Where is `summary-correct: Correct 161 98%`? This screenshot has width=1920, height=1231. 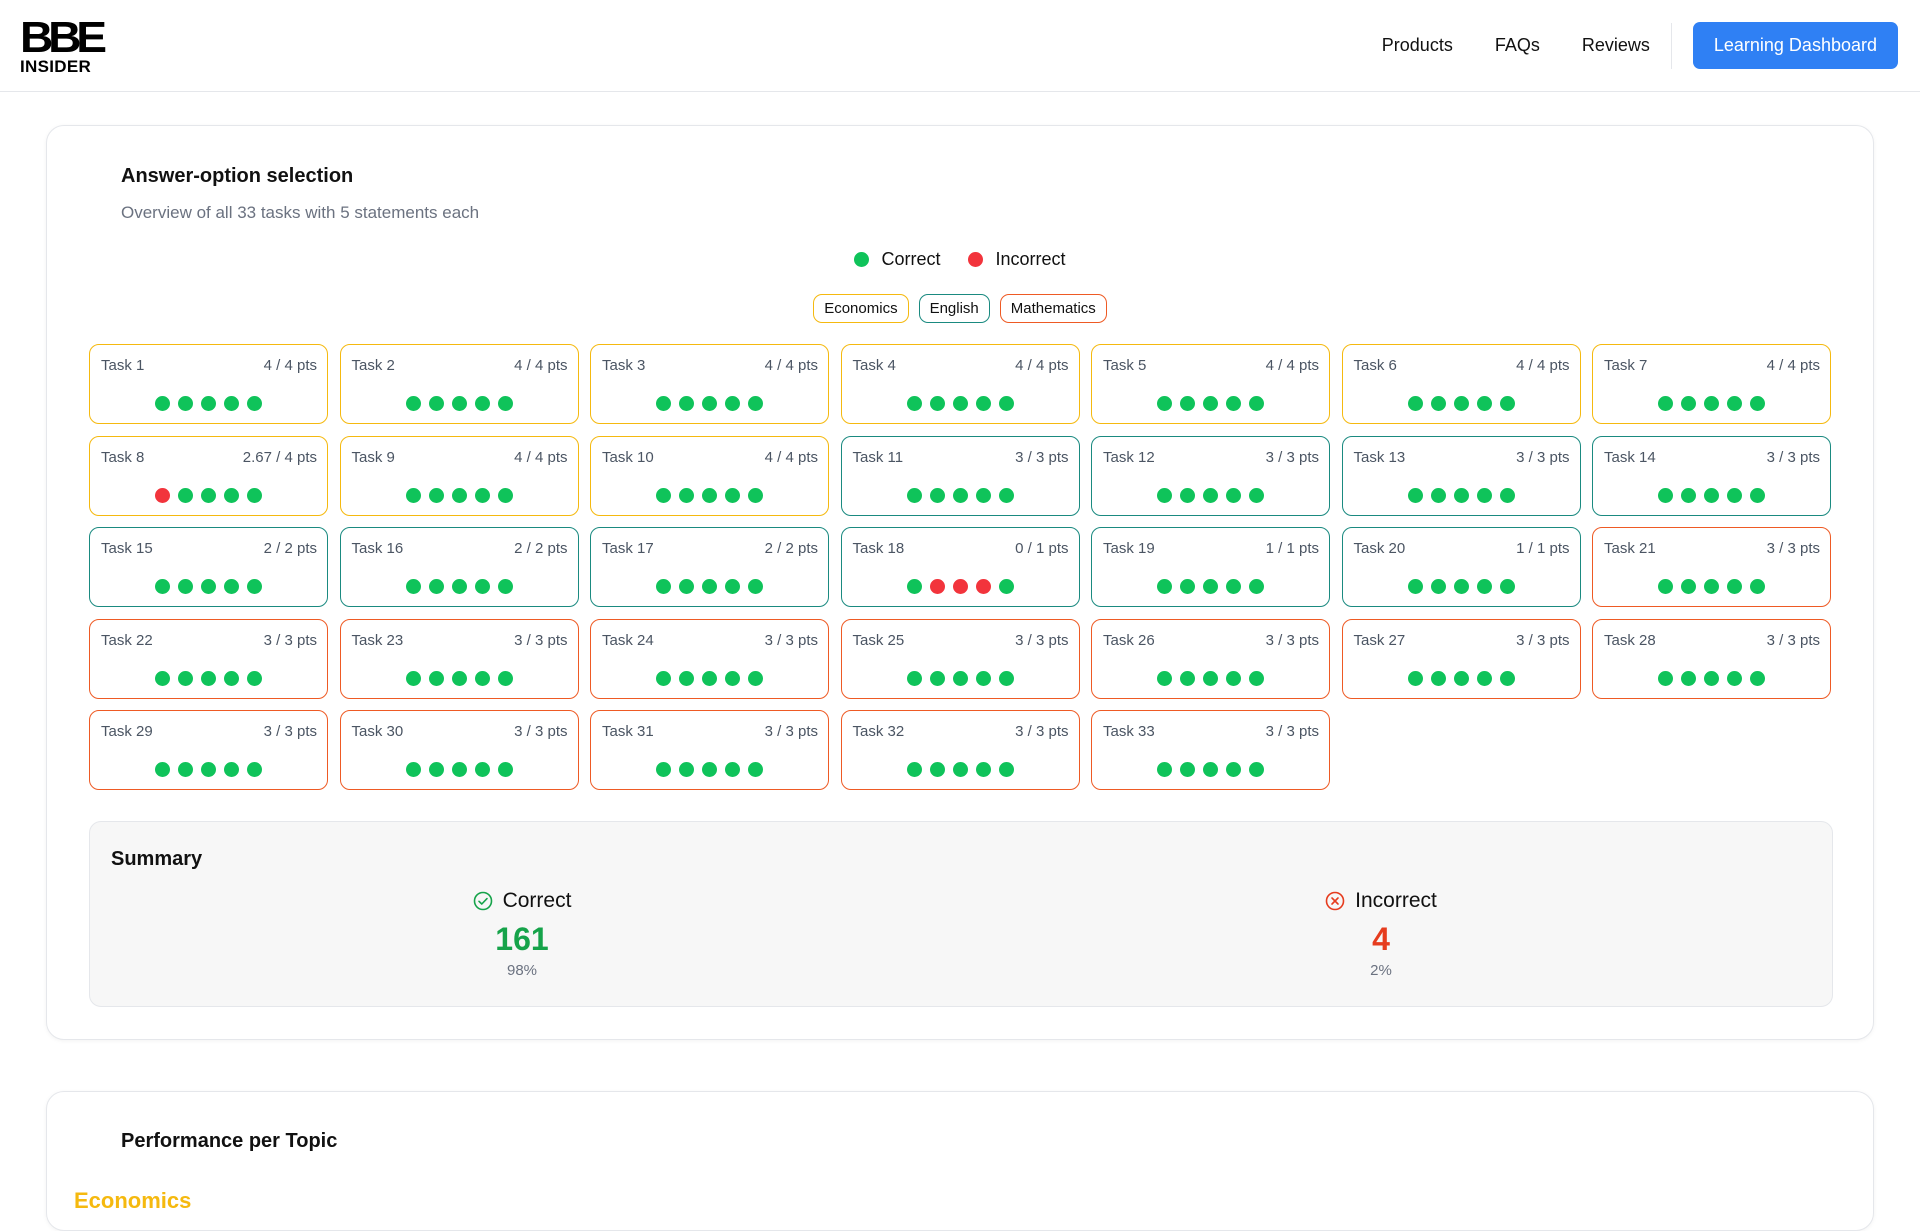
summary-correct: Correct 161 98% is located at coordinates (522, 934).